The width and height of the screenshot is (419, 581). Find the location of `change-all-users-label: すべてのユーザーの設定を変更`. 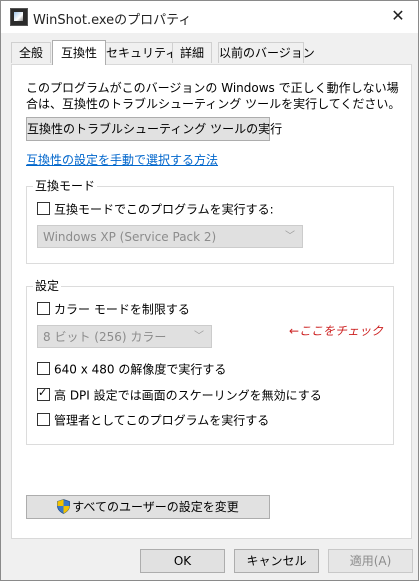

change-all-users-label: すべてのユーザーの設定を変更 is located at coordinates (155, 507).